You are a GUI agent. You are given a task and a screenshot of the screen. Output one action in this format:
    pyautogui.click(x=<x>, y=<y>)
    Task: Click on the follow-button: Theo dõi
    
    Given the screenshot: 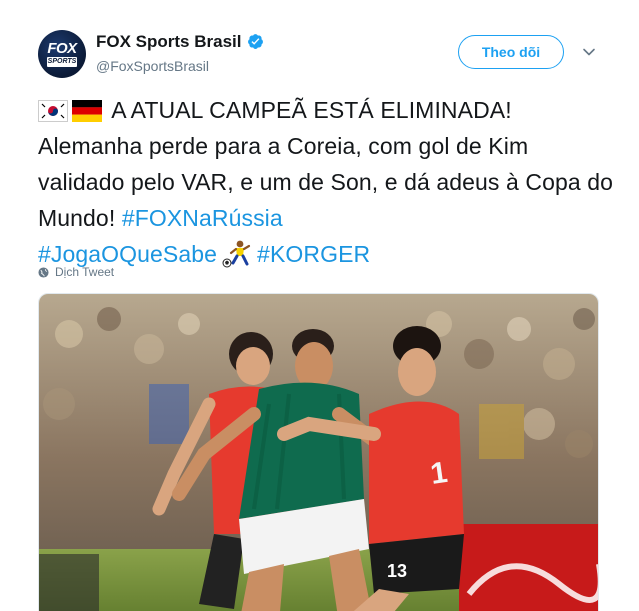 What is the action you would take?
    pyautogui.click(x=511, y=52)
    